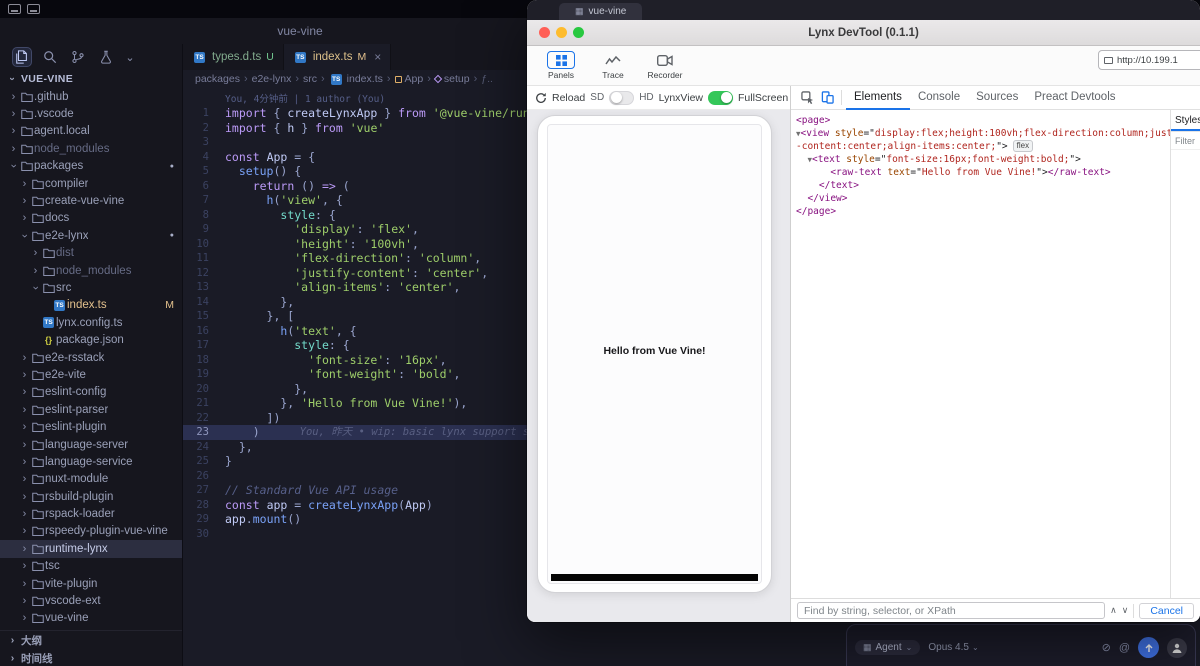 This screenshot has width=1200, height=666. Describe the element at coordinates (377, 57) in the screenshot. I see `close-icon: ×` at that location.